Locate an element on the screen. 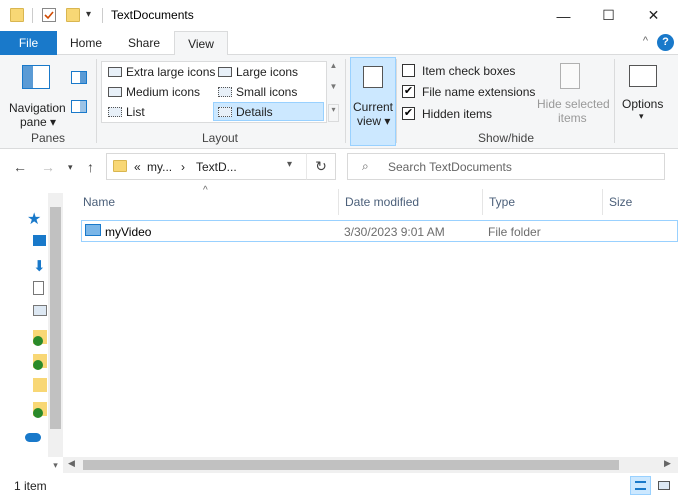  table-row: myVideo 3/30/2023 9:01 AM File folder is located at coordinates (379, 231).